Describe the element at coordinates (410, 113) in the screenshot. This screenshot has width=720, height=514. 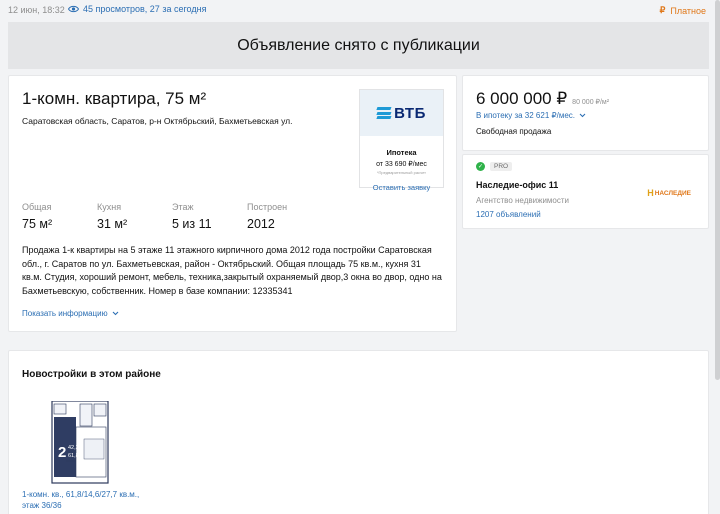
I see `vtb-logo-text: ВТБ` at that location.